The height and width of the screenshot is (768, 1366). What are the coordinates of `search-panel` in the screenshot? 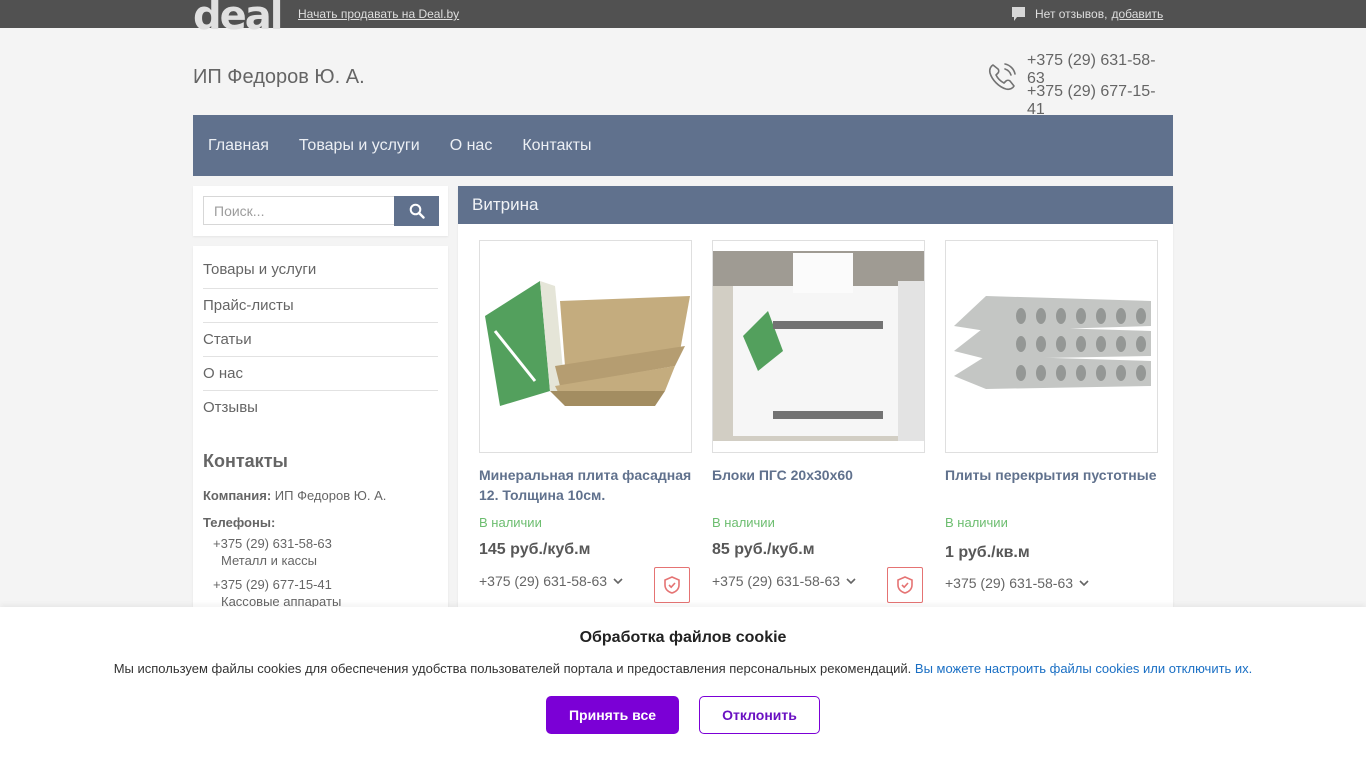 It's located at (320, 211).